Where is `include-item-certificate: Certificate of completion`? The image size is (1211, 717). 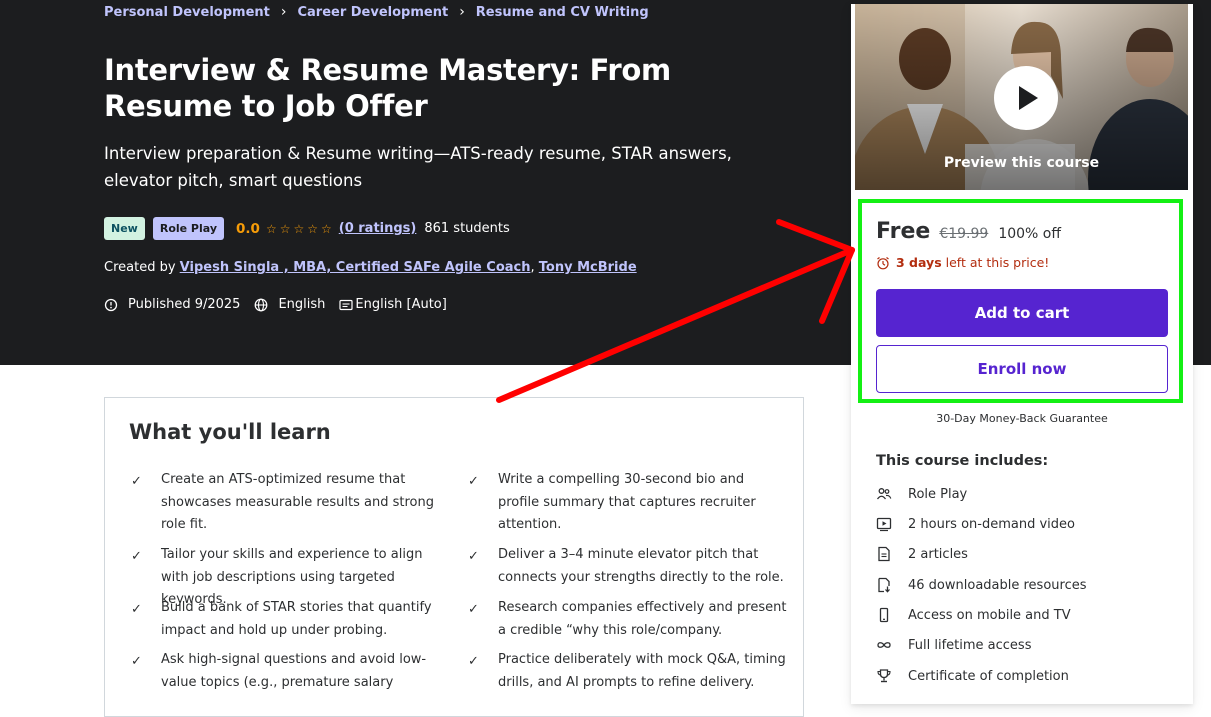
include-item-certificate: Certificate of completion is located at coordinates (972, 676).